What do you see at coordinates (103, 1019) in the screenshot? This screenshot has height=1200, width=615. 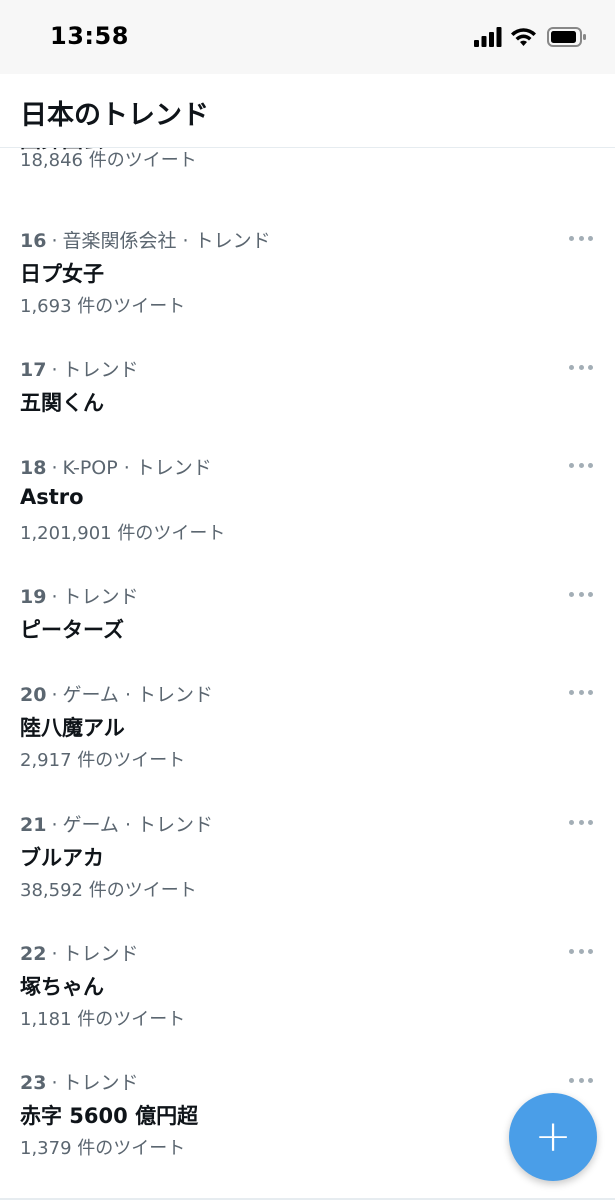 I see `trend-count: 1,181 件のツイート` at bounding box center [103, 1019].